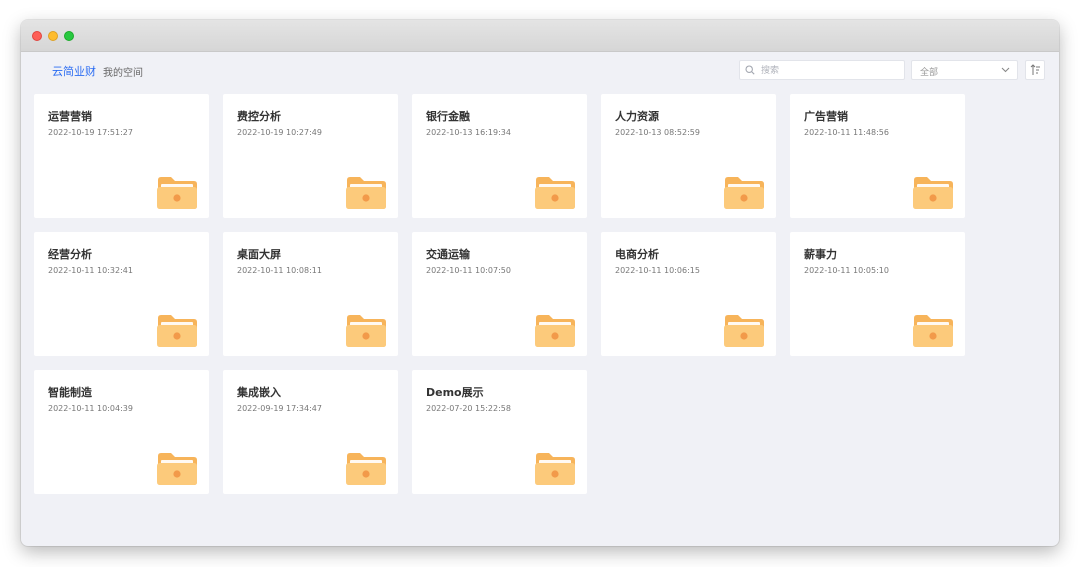  What do you see at coordinates (540, 36) in the screenshot?
I see `title-bar` at bounding box center [540, 36].